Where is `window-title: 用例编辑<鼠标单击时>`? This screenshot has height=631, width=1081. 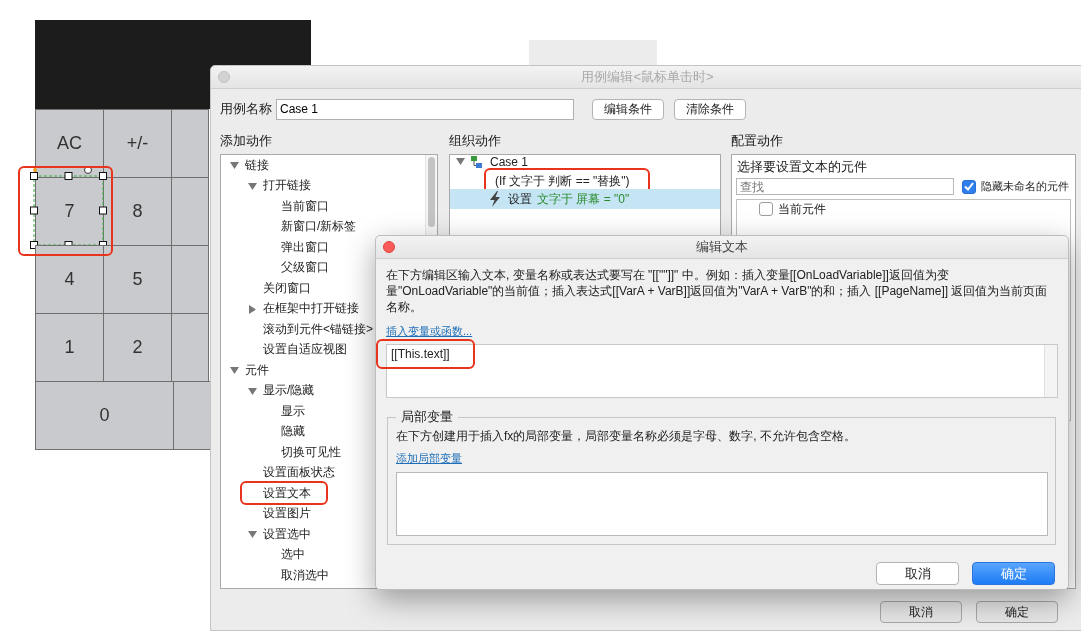 window-title: 用例编辑<鼠标单击时> is located at coordinates (647, 77).